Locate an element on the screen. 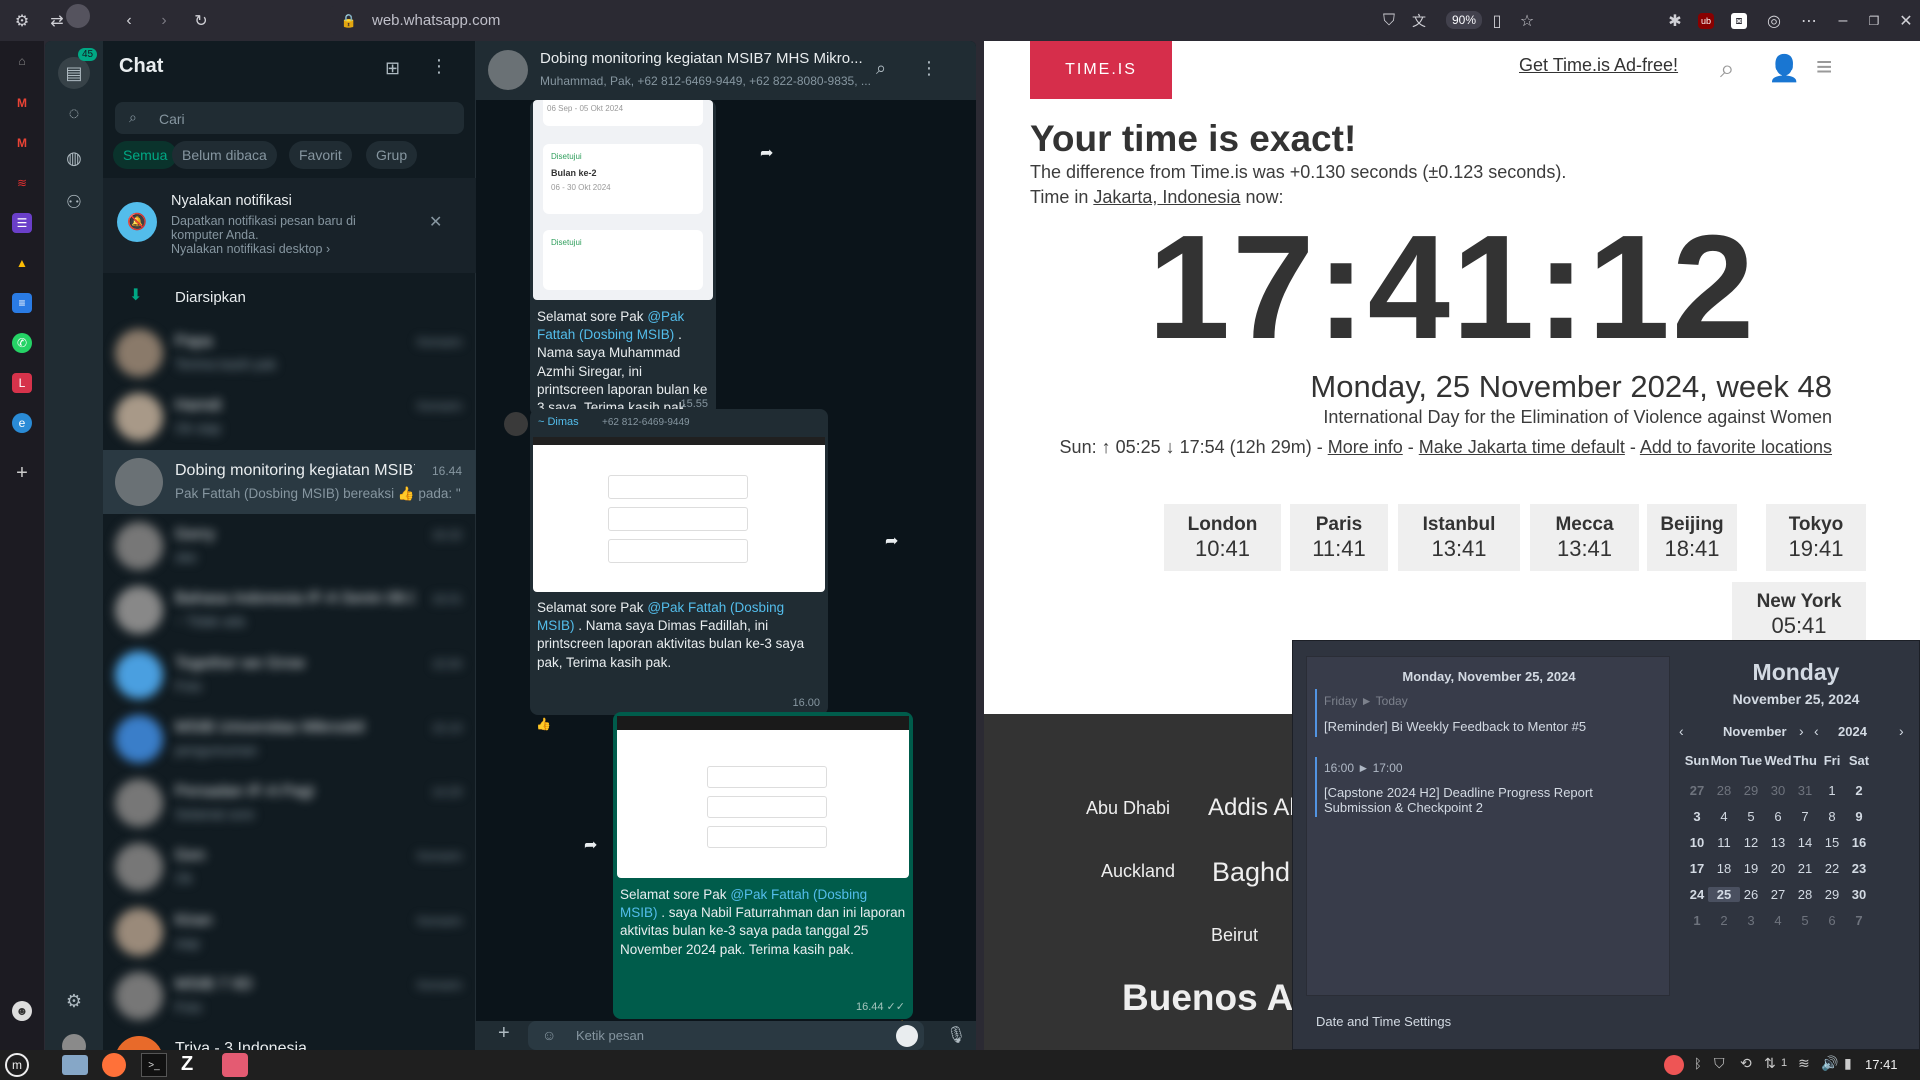 The height and width of the screenshot is (1080, 1920). battery-icon: ▮ is located at coordinates (1848, 1063).